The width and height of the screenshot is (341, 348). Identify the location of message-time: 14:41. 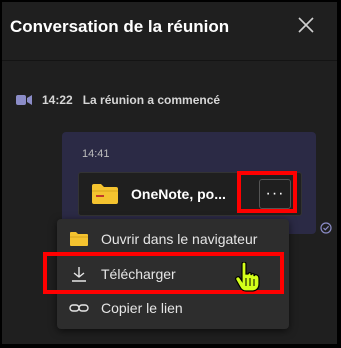
(96, 154).